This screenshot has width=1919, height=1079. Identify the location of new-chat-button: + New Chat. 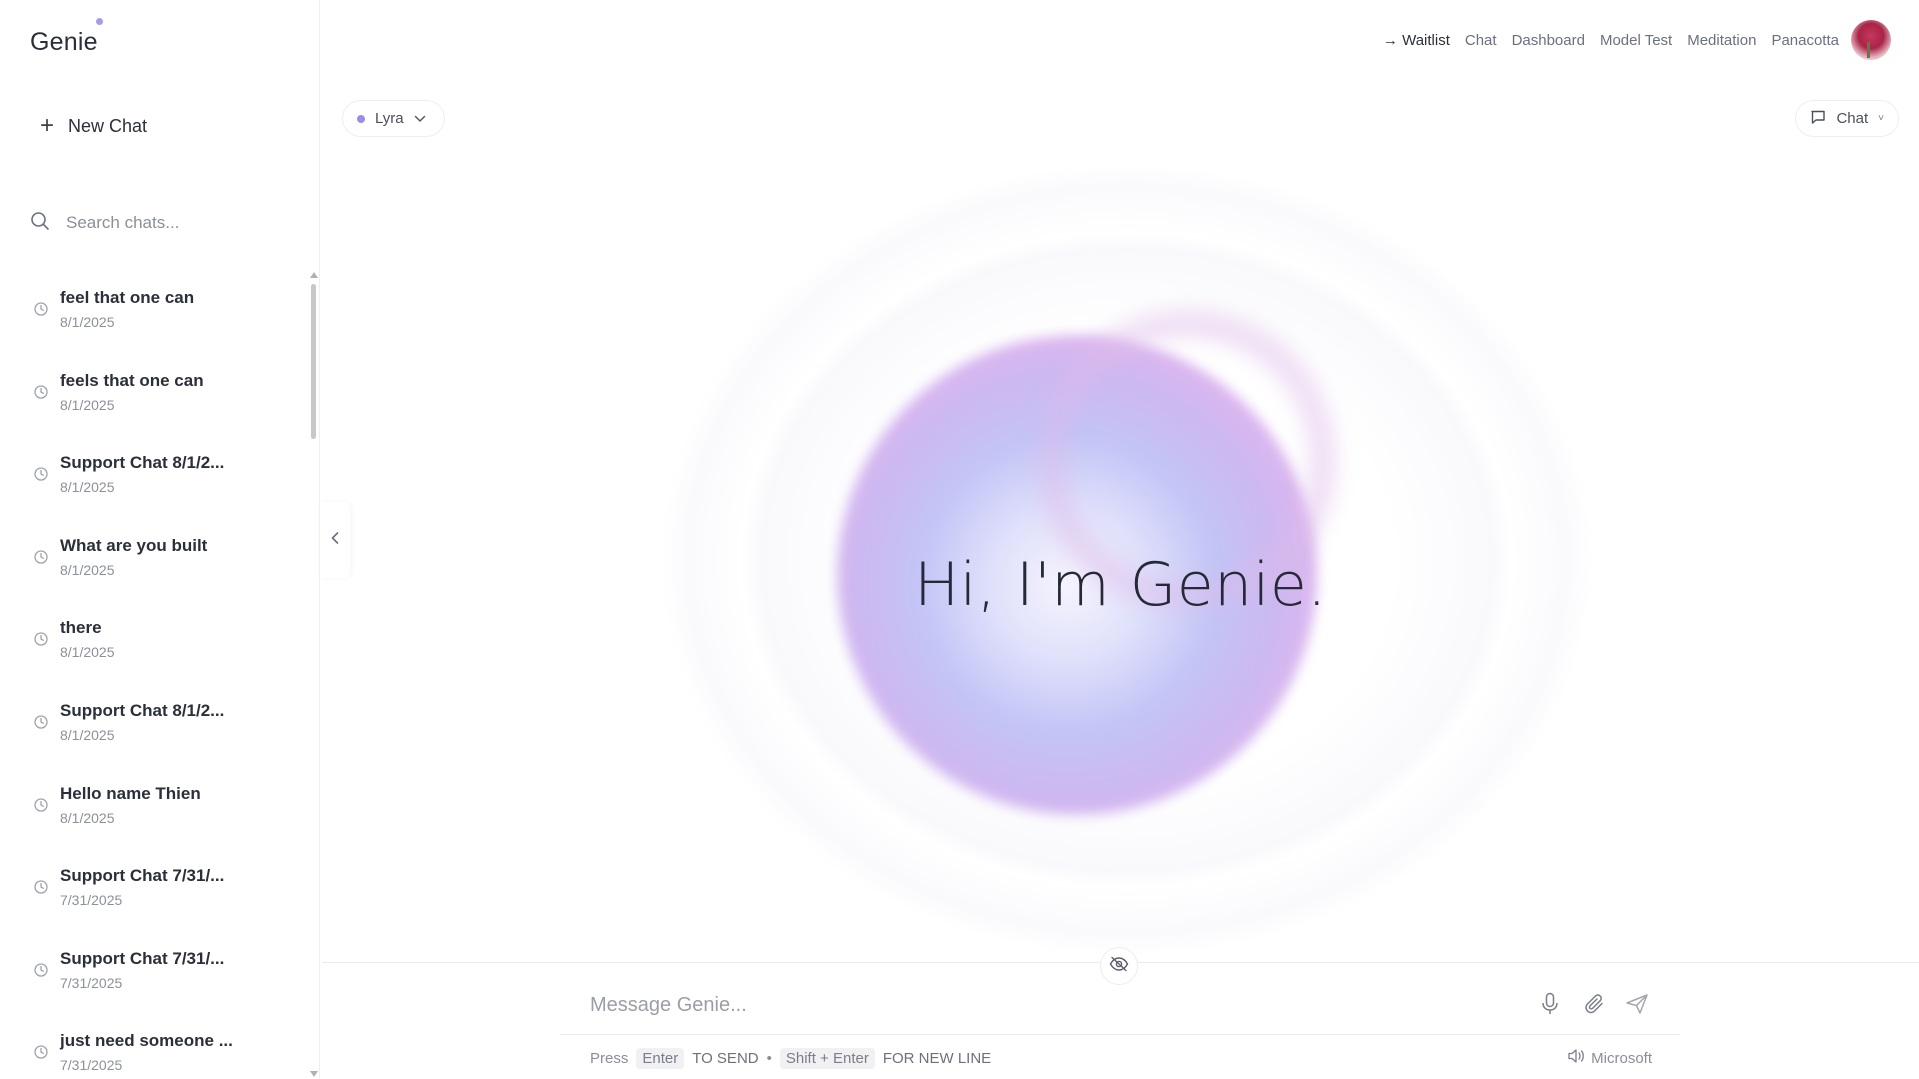
(93, 126).